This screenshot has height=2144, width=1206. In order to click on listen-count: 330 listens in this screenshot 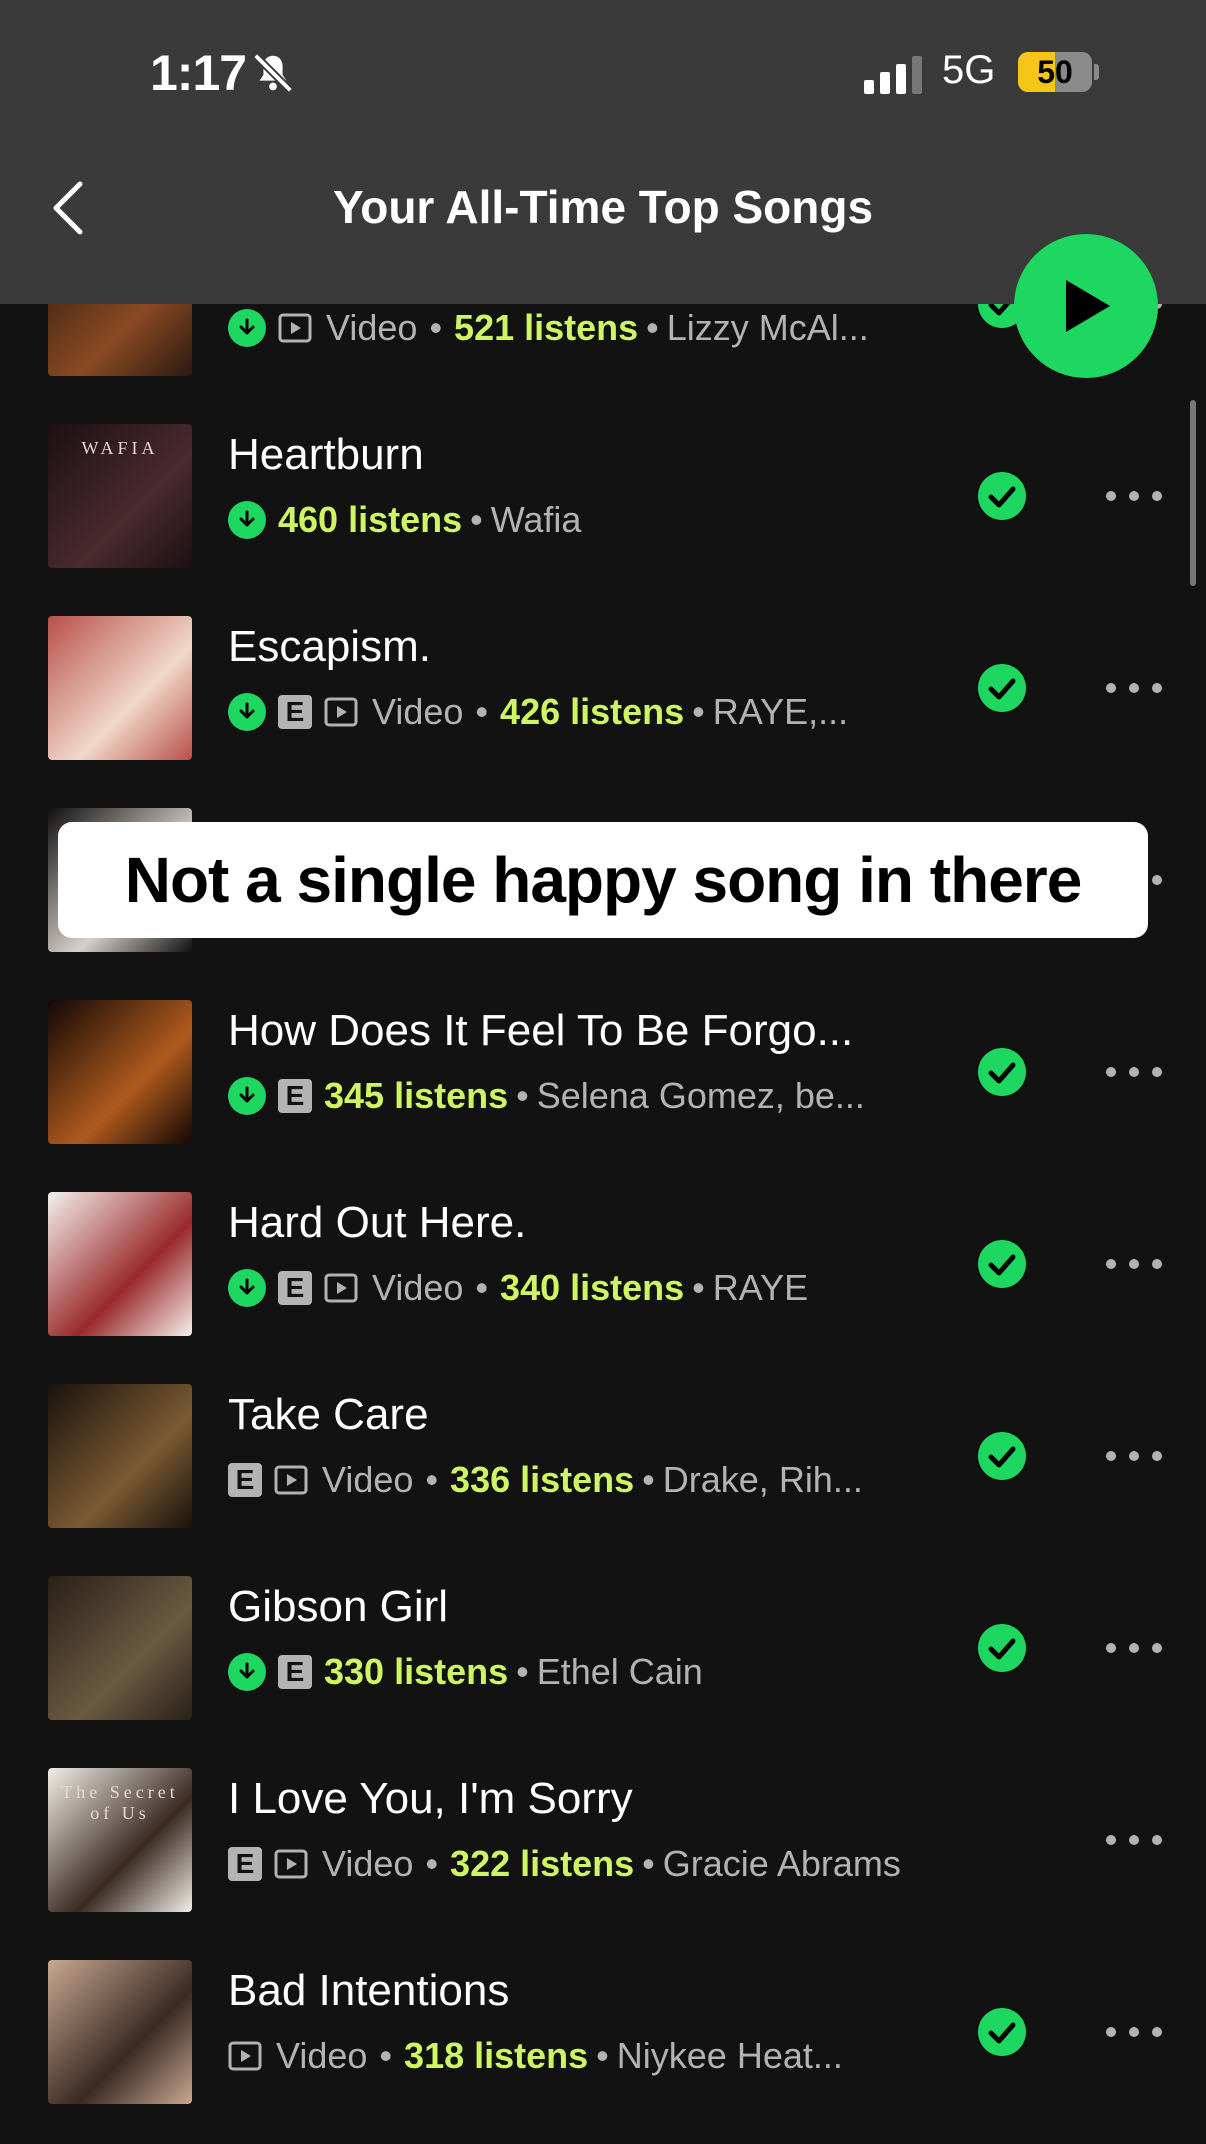, I will do `click(416, 1671)`.